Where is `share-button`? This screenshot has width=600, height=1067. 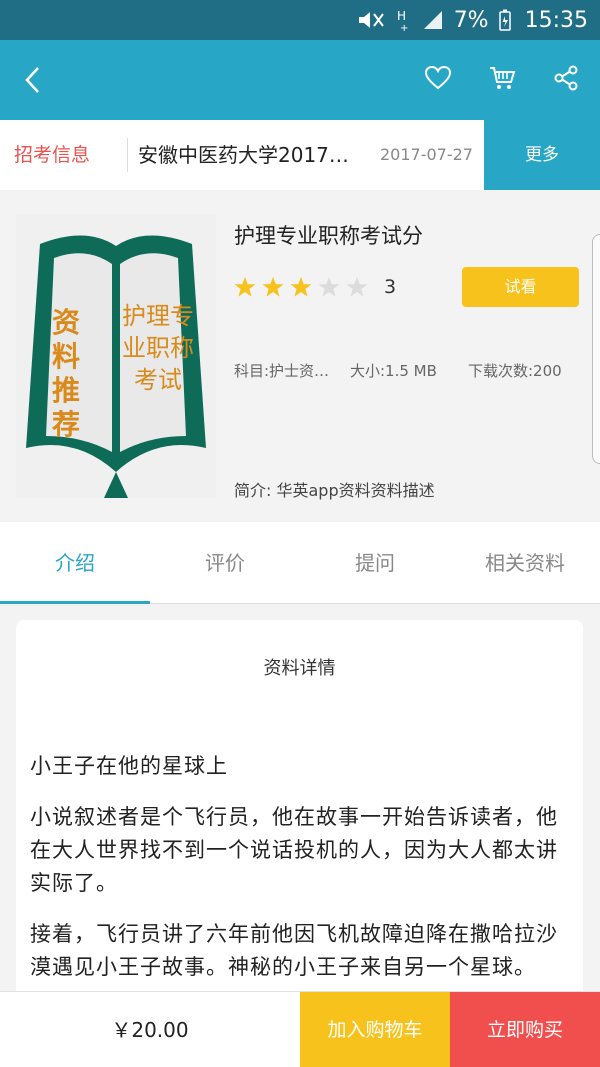
share-button is located at coordinates (566, 78).